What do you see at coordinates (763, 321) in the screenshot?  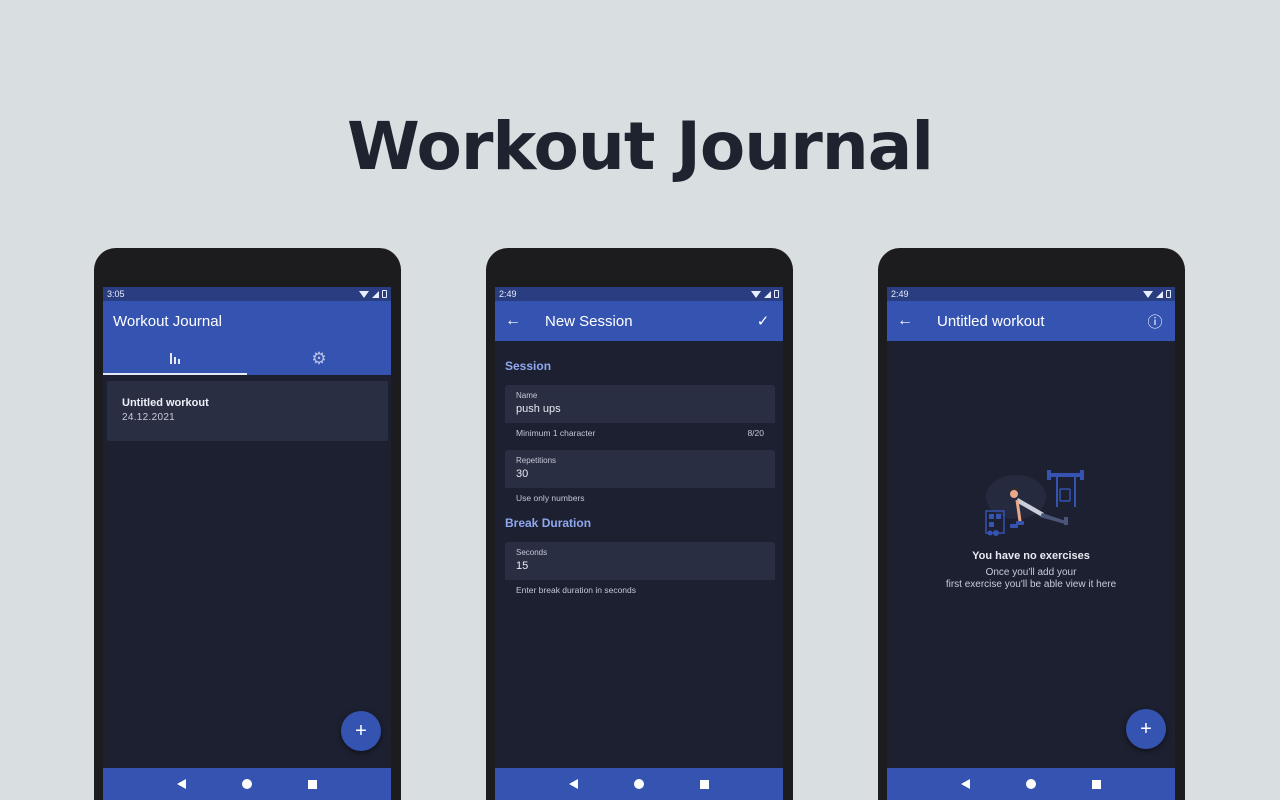 I see `confirm-check-icon: ✓` at bounding box center [763, 321].